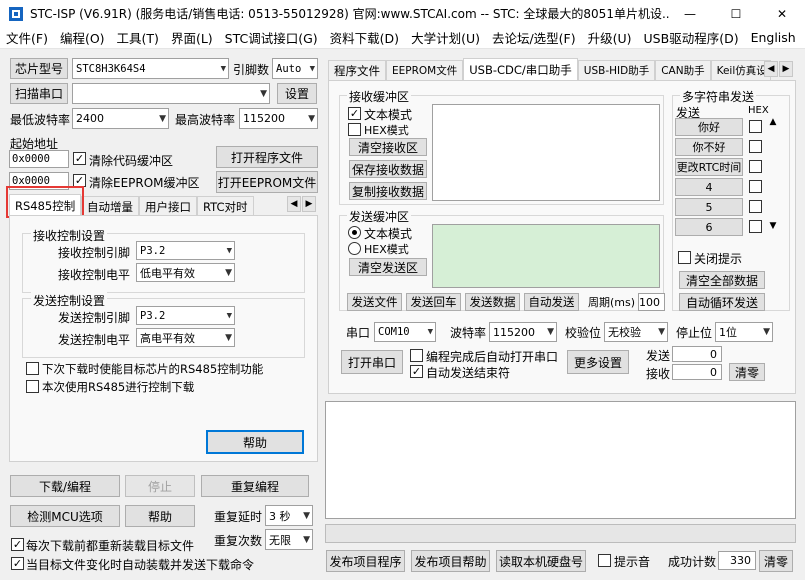  Describe the element at coordinates (160, 486) in the screenshot. I see `stop-button: 停止` at that location.